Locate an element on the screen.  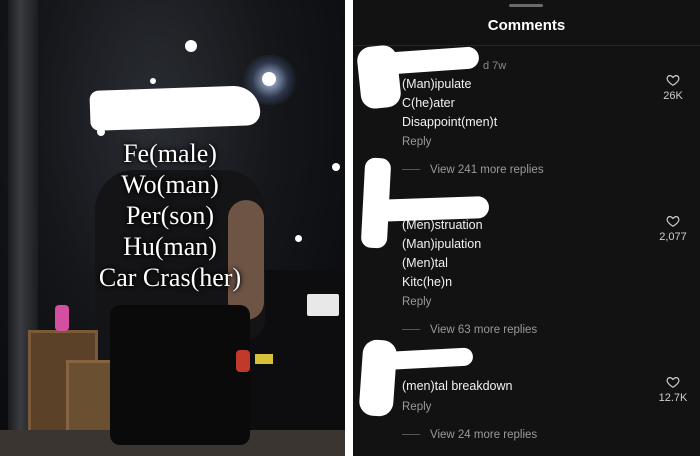
image-divider is located at coordinates (349, 228).